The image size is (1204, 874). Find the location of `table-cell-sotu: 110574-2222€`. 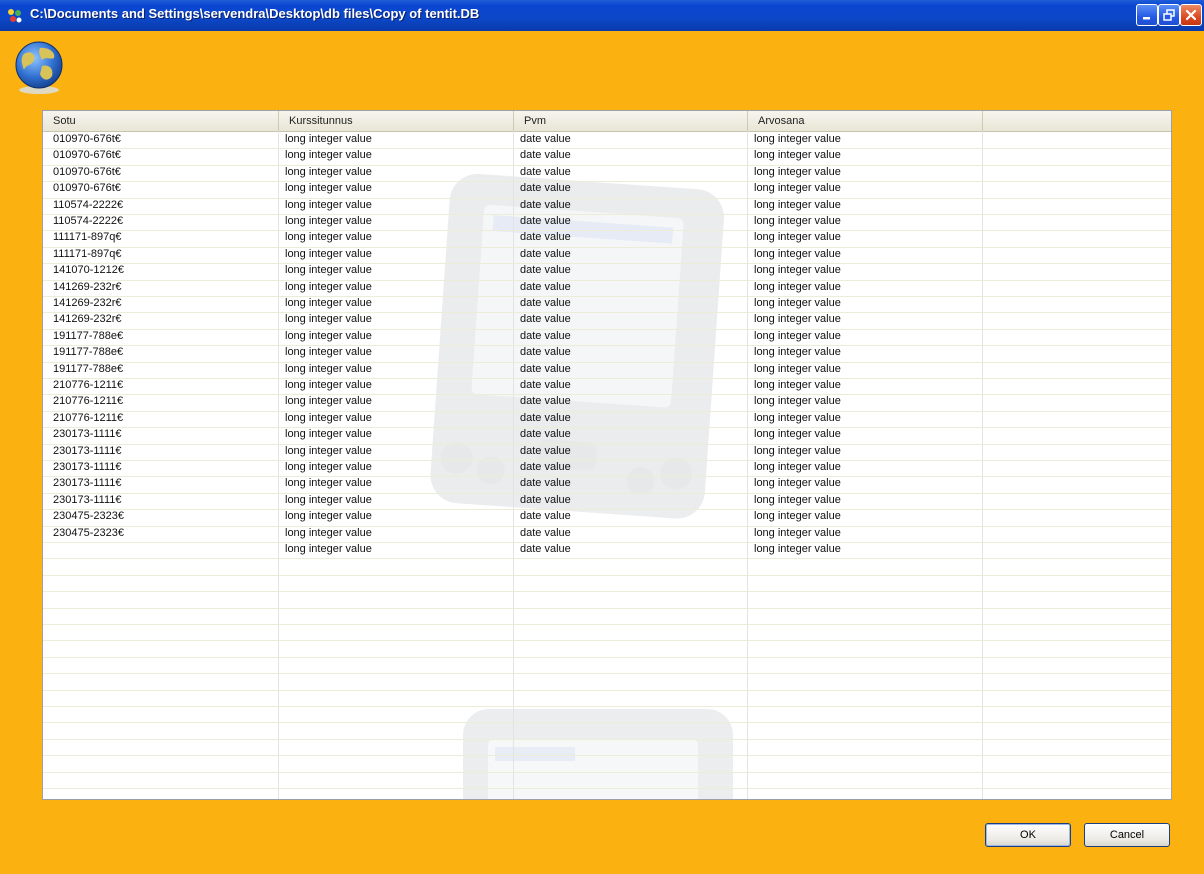

table-cell-sotu: 110574-2222€ is located at coordinates (85, 206).